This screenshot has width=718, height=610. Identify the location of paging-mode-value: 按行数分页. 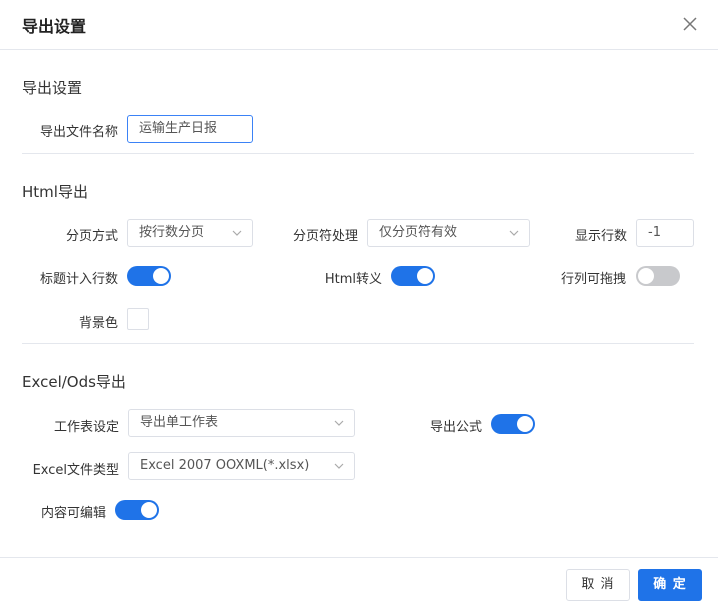
(172, 232).